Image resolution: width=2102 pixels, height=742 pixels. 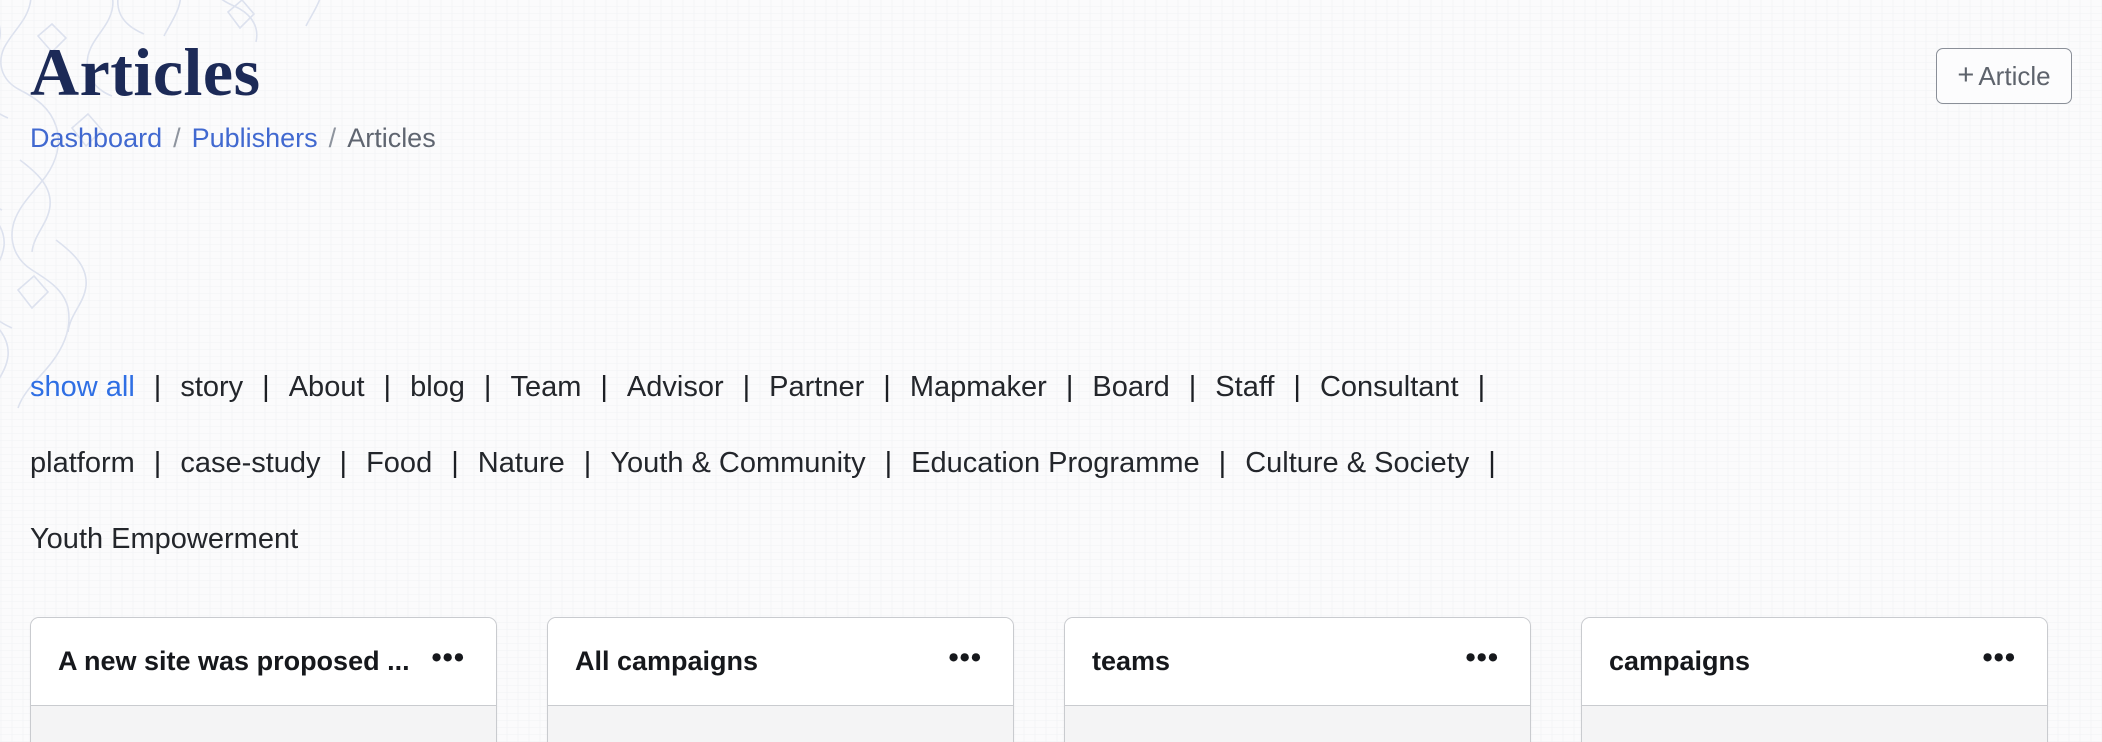 What do you see at coordinates (1051, 138) in the screenshot?
I see `breadcrumb: Dashboard / Publishers / Articles` at bounding box center [1051, 138].